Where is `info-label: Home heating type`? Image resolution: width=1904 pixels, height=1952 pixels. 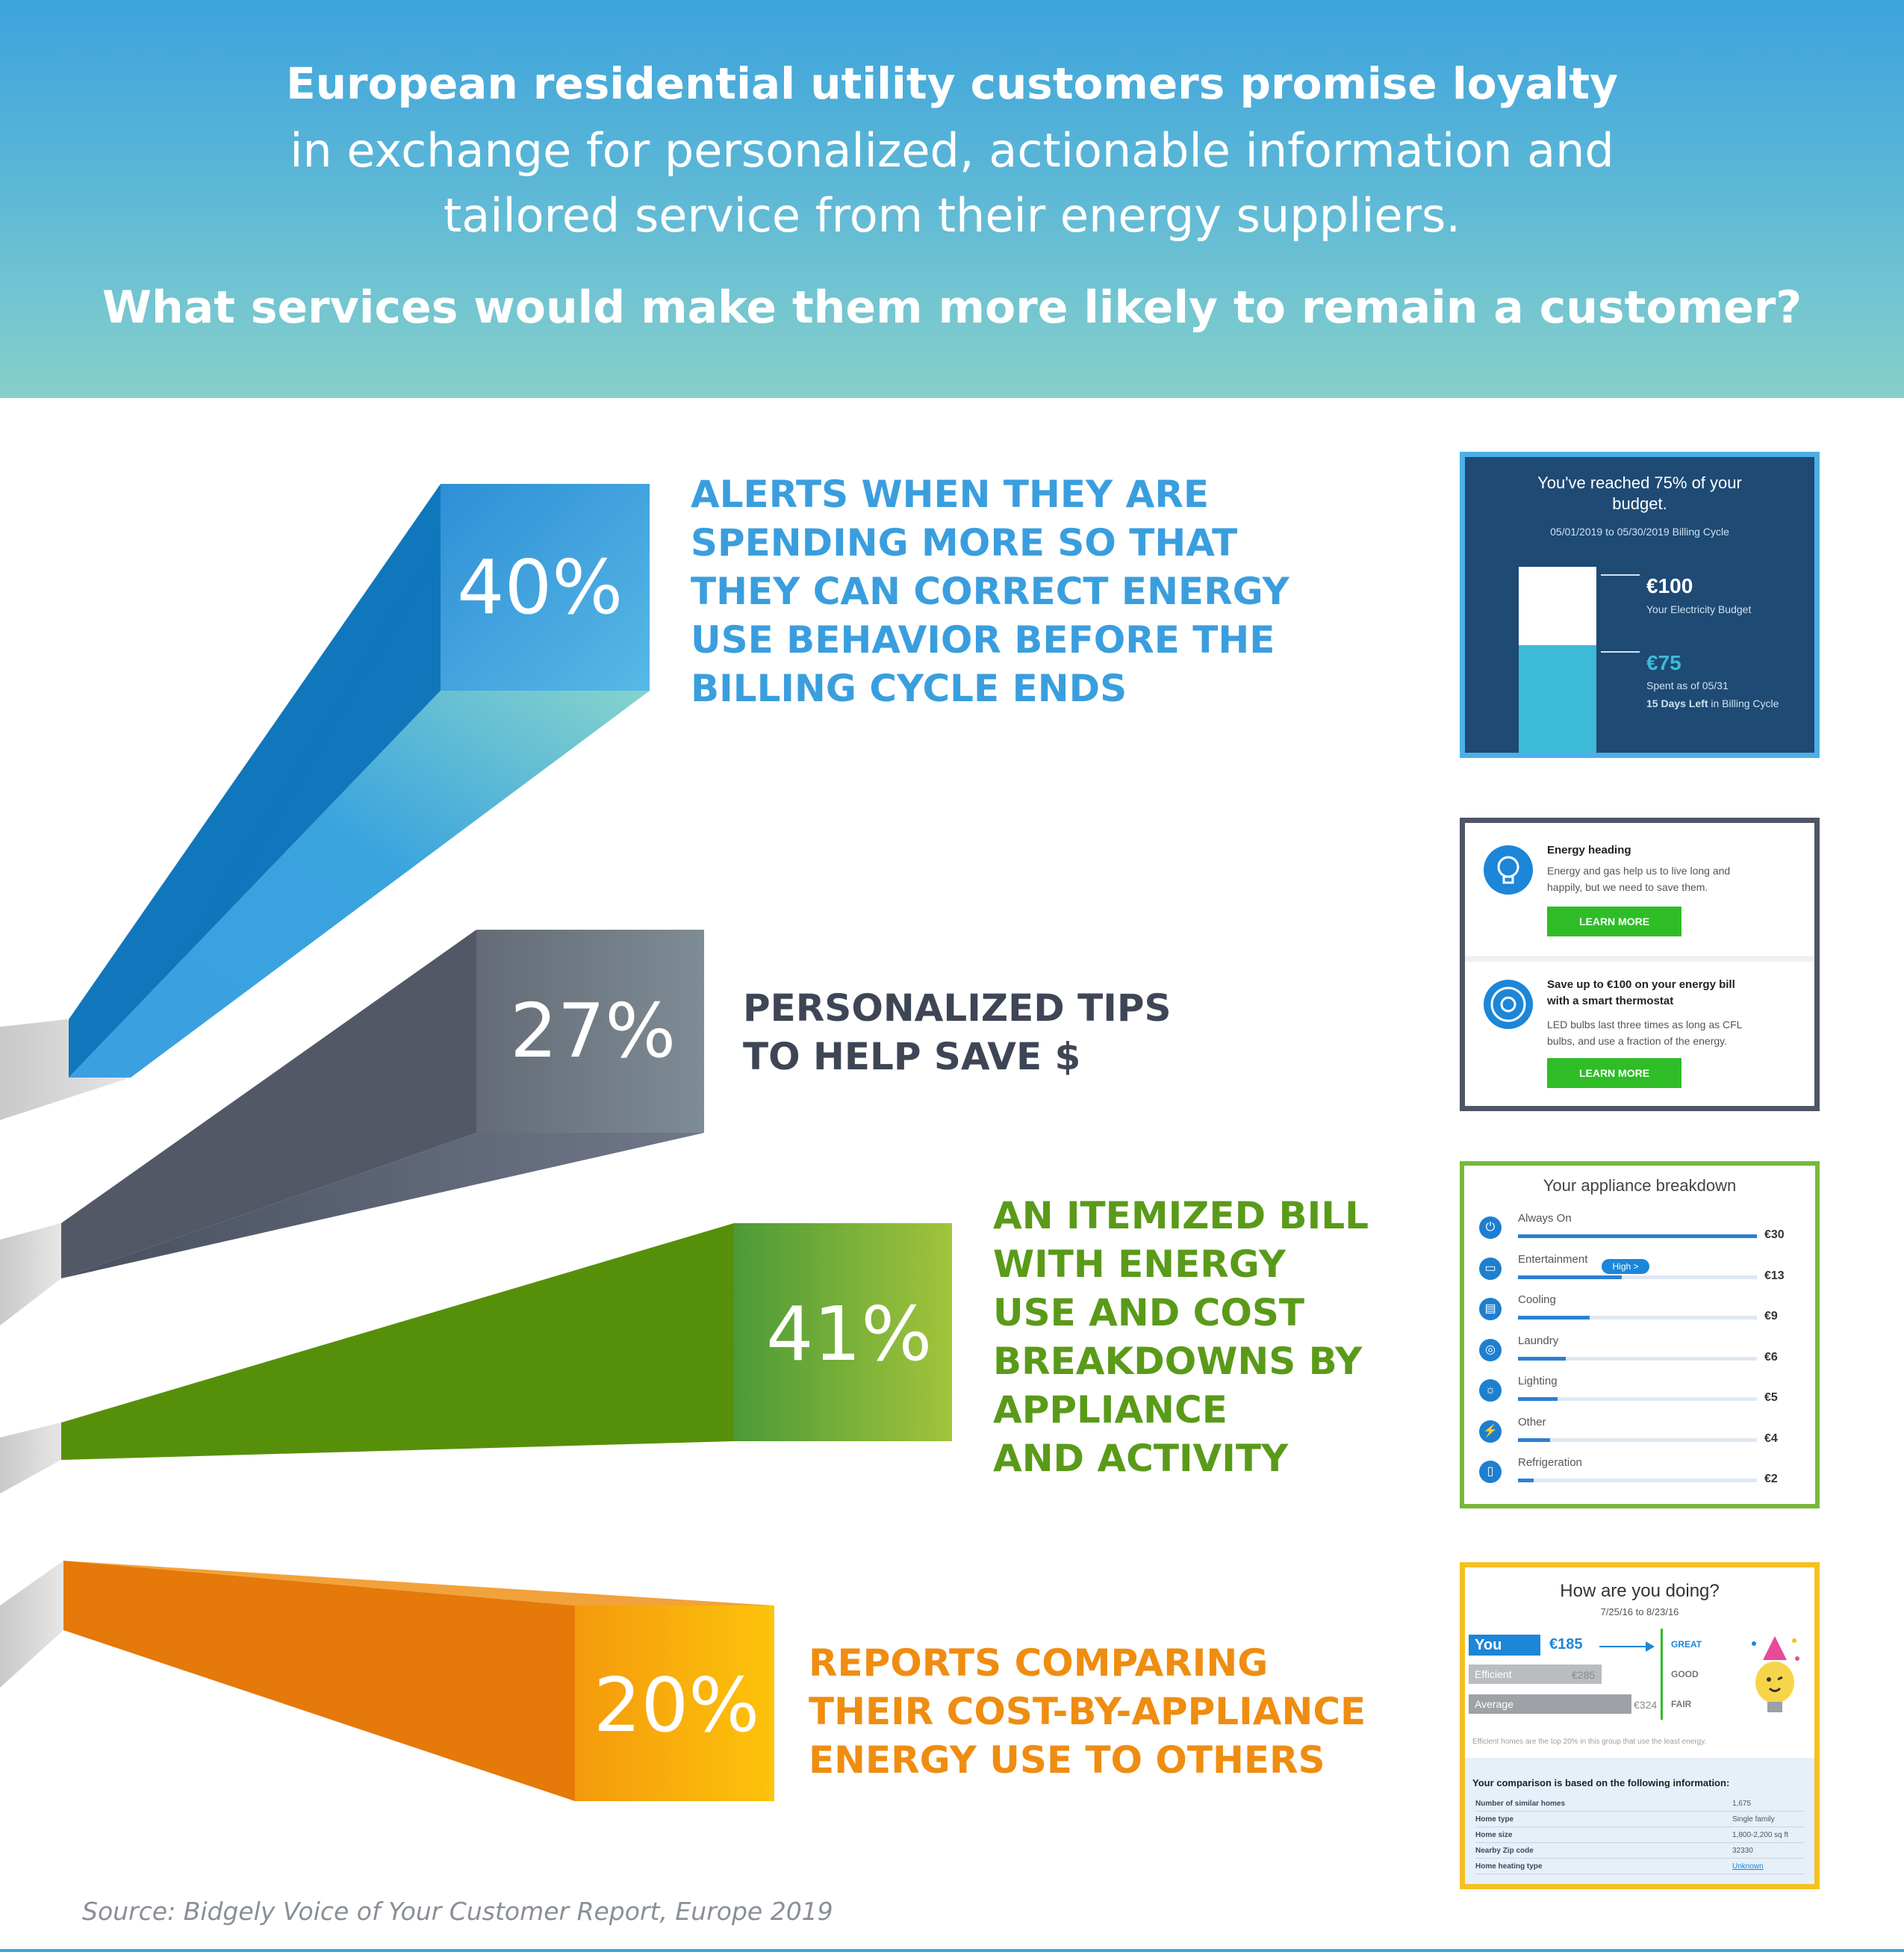
info-label: Home heating type is located at coordinates (1509, 1866).